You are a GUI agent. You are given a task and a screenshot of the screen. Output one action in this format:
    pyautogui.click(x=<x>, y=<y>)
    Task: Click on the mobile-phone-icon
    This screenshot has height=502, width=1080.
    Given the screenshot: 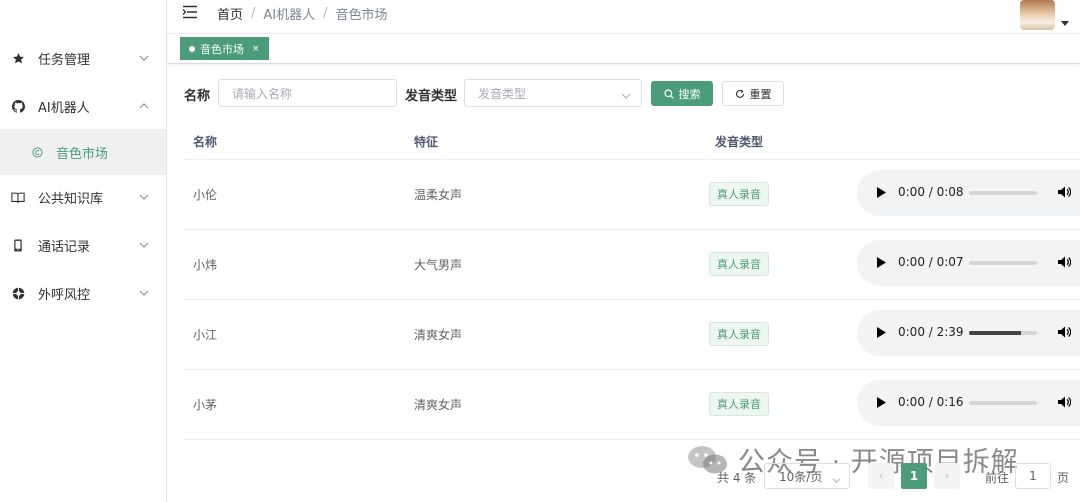 What is the action you would take?
    pyautogui.click(x=18, y=245)
    